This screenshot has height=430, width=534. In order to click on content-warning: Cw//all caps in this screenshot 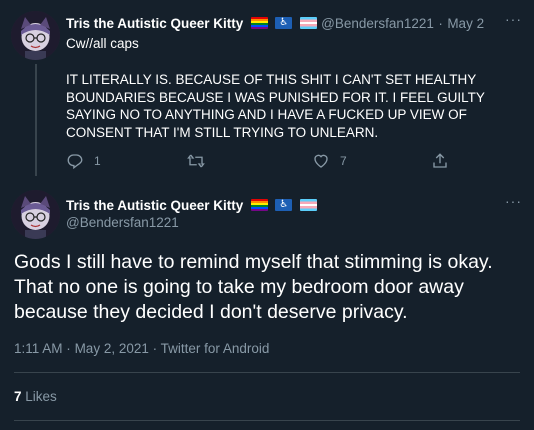, I will do `click(102, 43)`.